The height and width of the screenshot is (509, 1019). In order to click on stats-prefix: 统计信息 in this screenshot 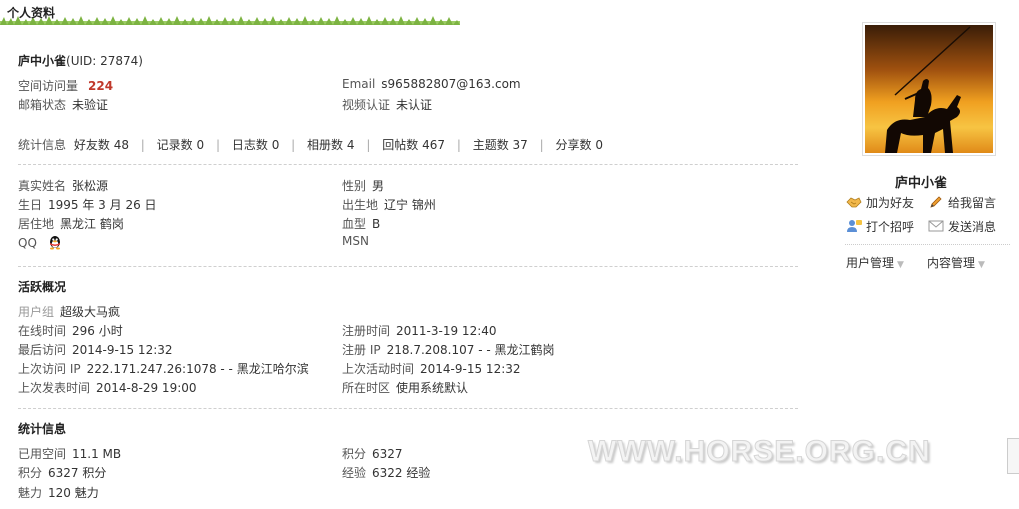, I will do `click(42, 145)`.